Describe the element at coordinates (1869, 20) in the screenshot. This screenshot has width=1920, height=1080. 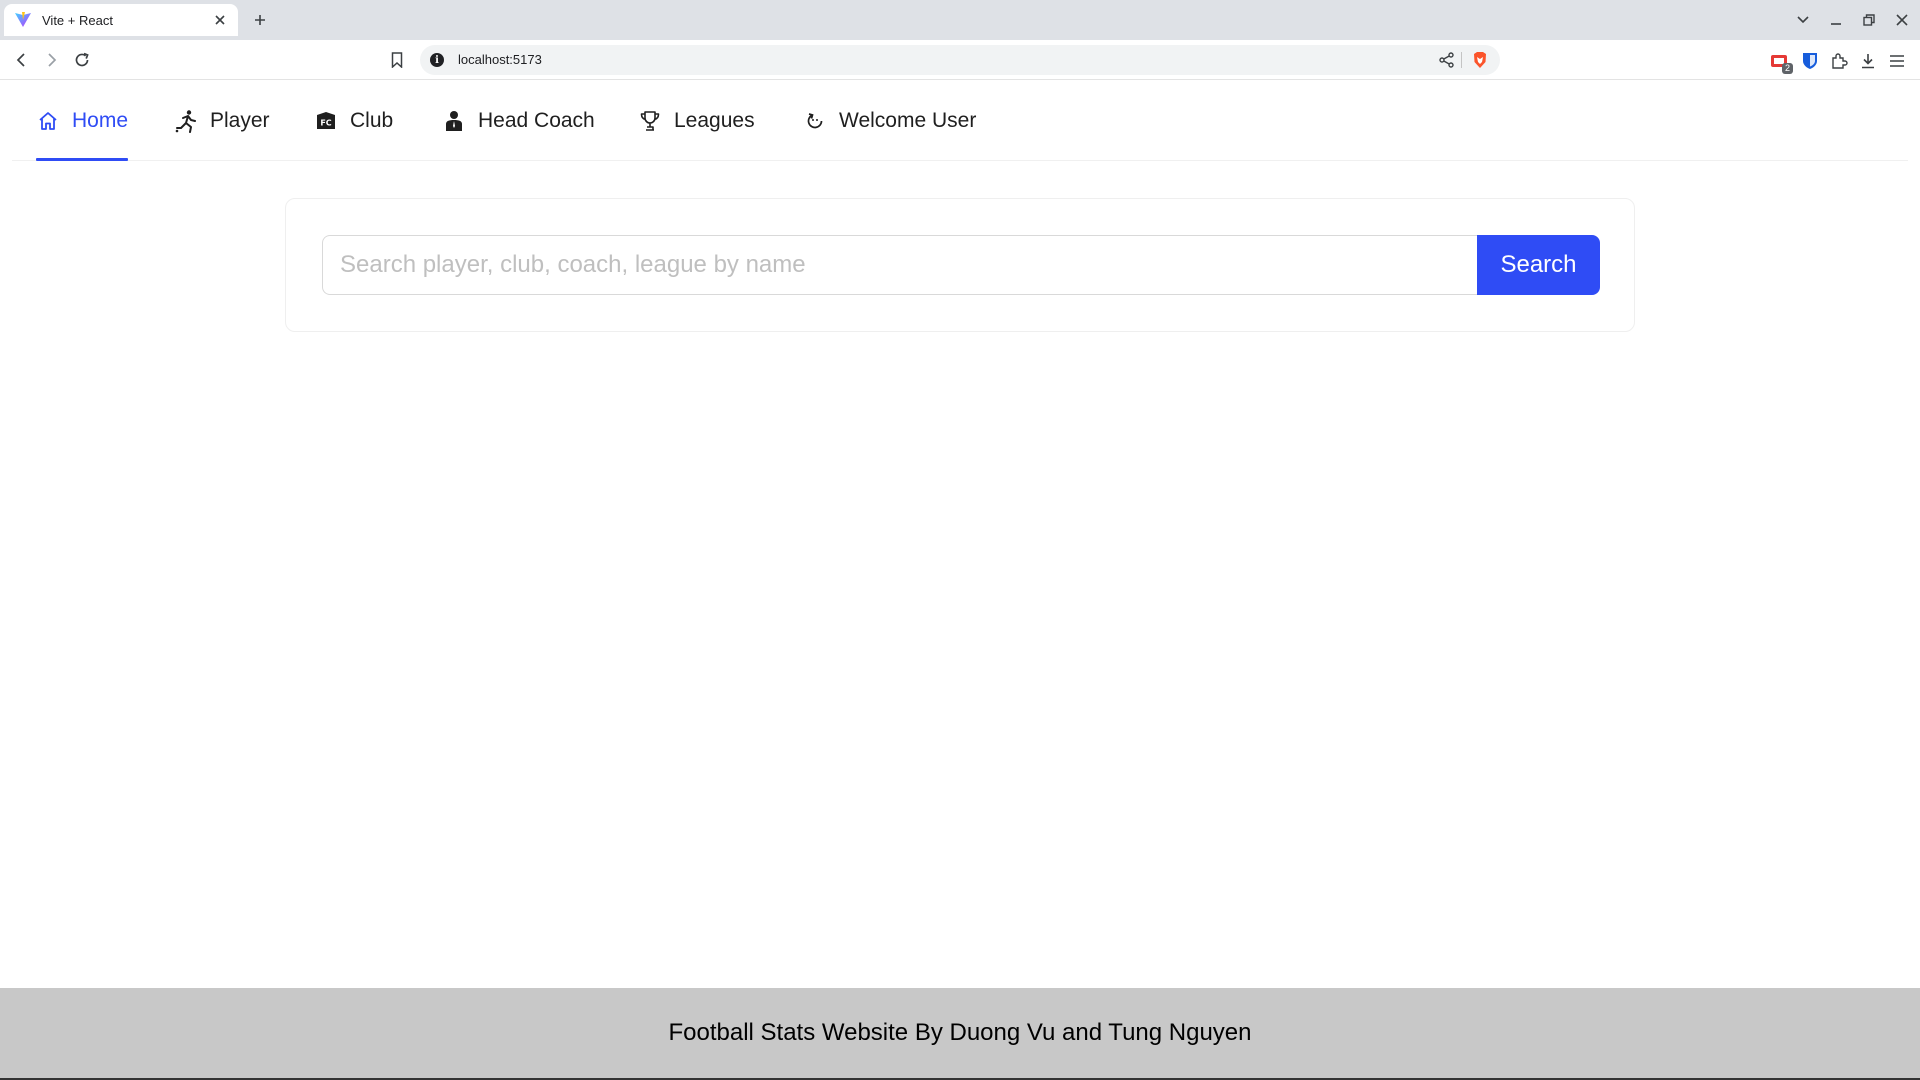
I see `restore-icon` at that location.